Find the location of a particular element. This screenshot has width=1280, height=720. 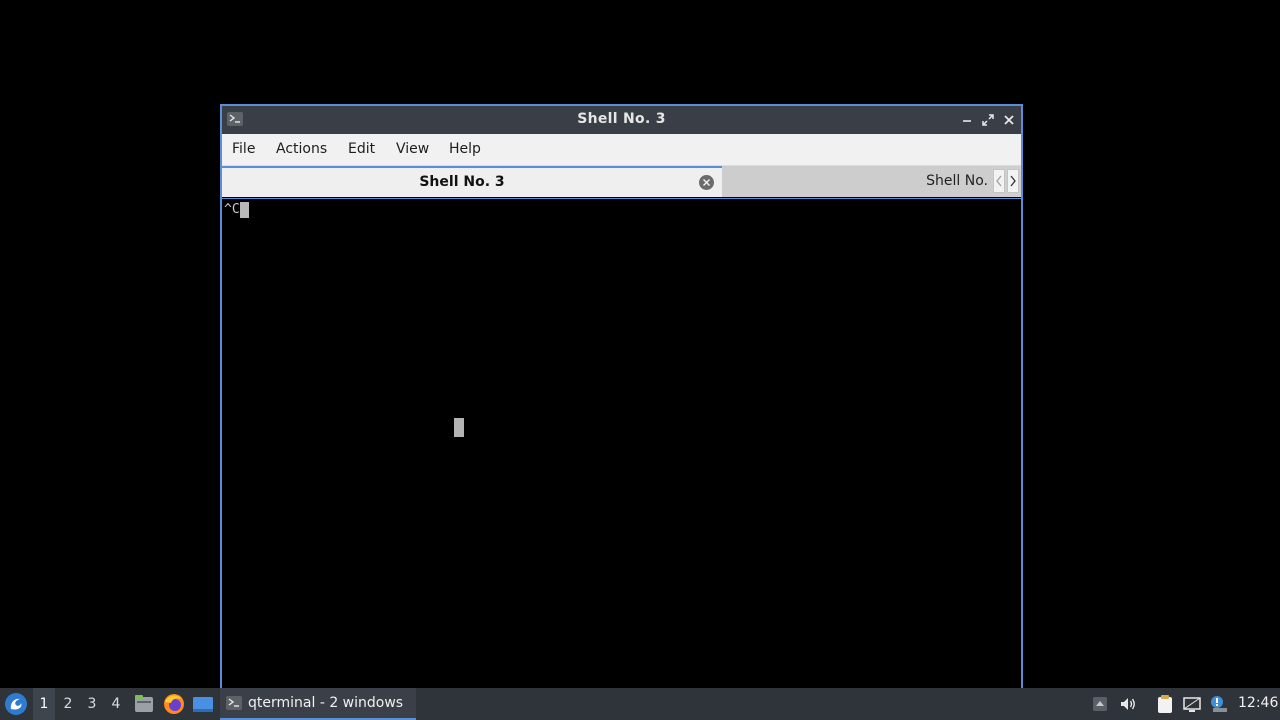

taskbar-task-qterminal: qterminal - 2 windows is located at coordinates (318, 704).